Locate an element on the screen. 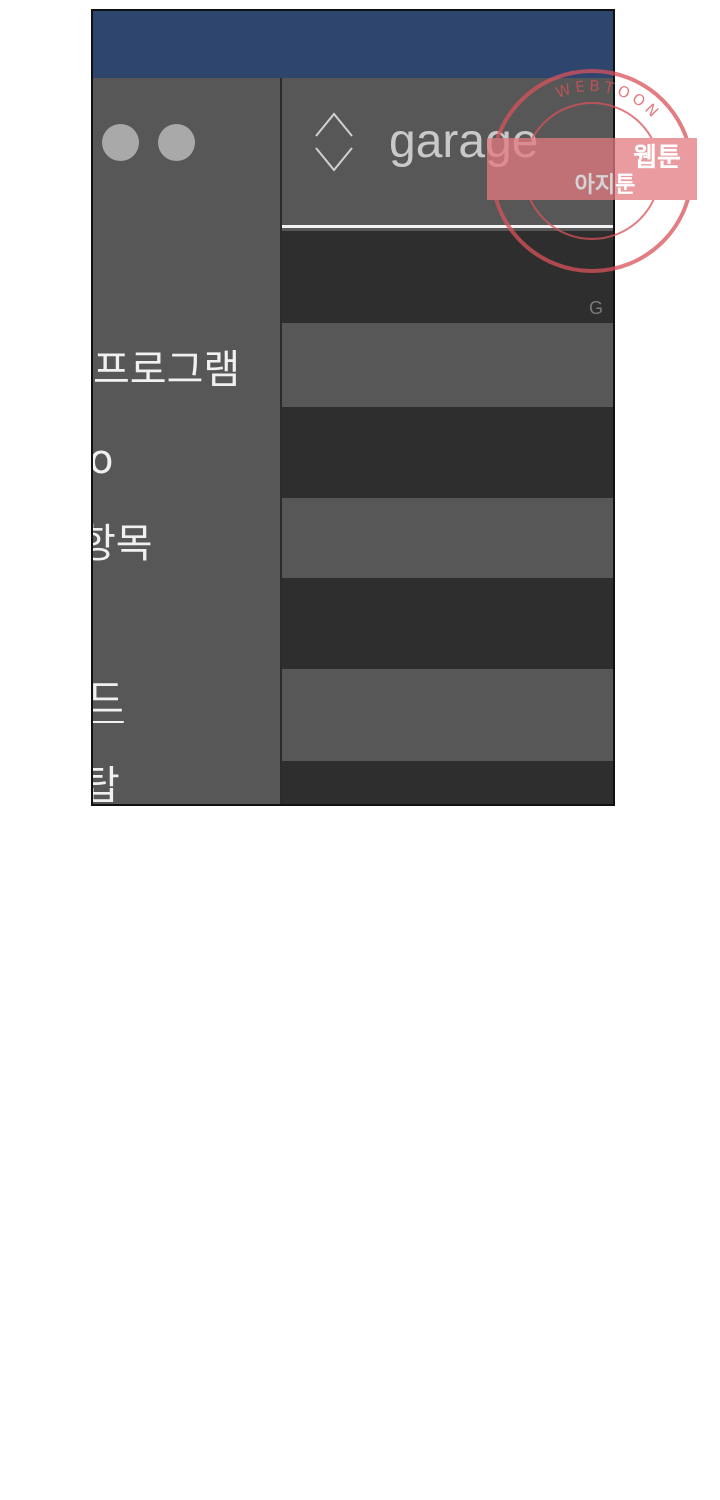 Image resolution: width=720 pixels, height=1500 pixels. stamp-main-text: 웹툰 is located at coordinates (657, 158).